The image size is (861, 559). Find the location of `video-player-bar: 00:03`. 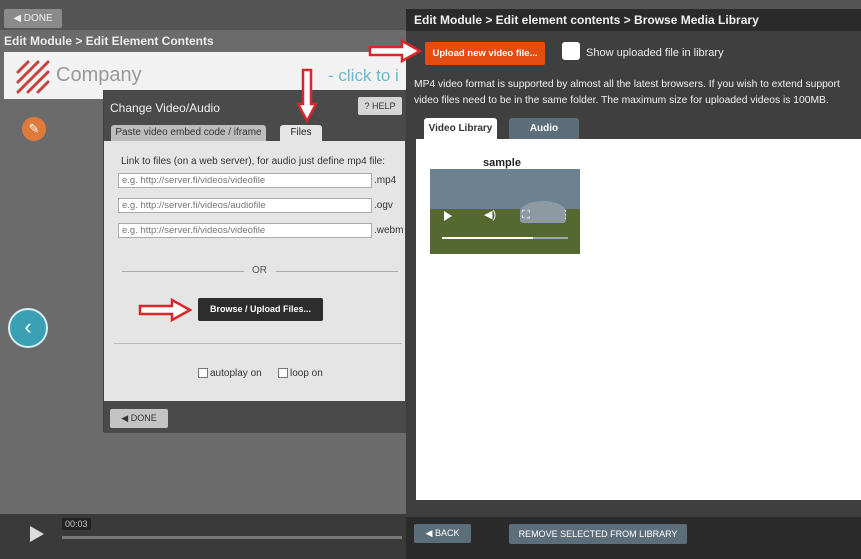

video-player-bar: 00:03 is located at coordinates (205, 536).